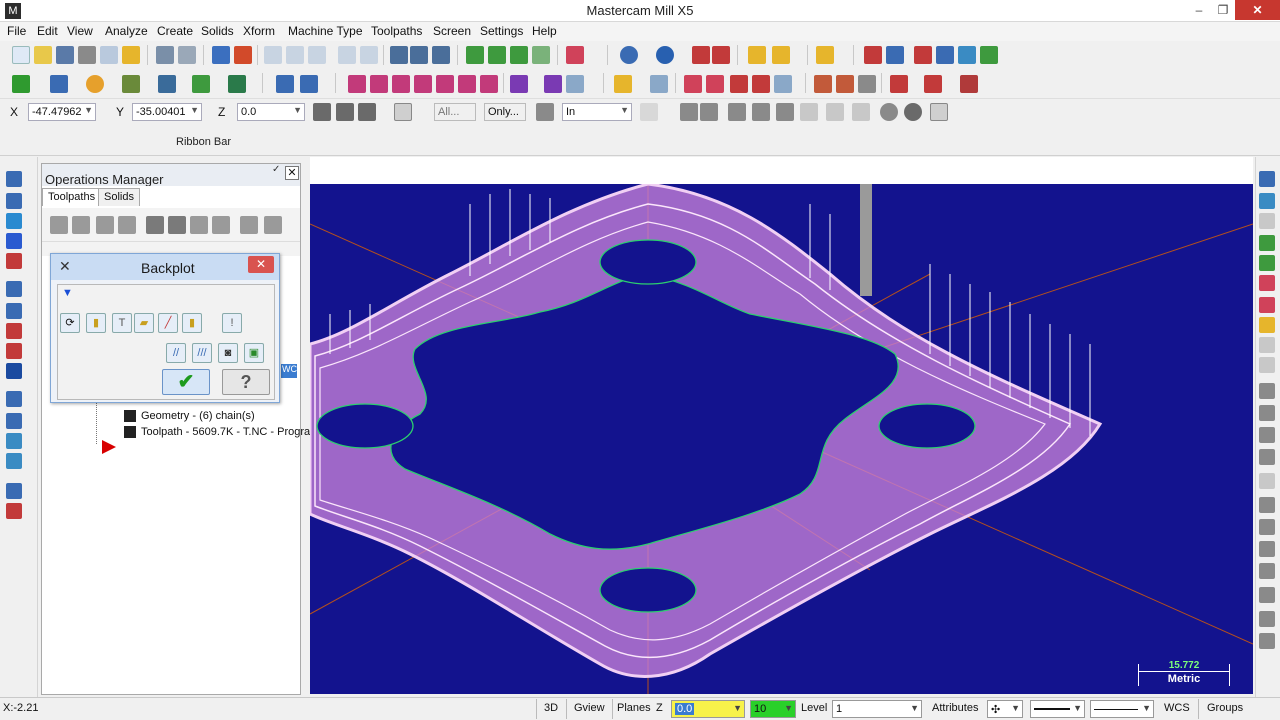 Image resolution: width=1280 pixels, height=720 pixels. I want to click on lock-icon, so click(249, 225).